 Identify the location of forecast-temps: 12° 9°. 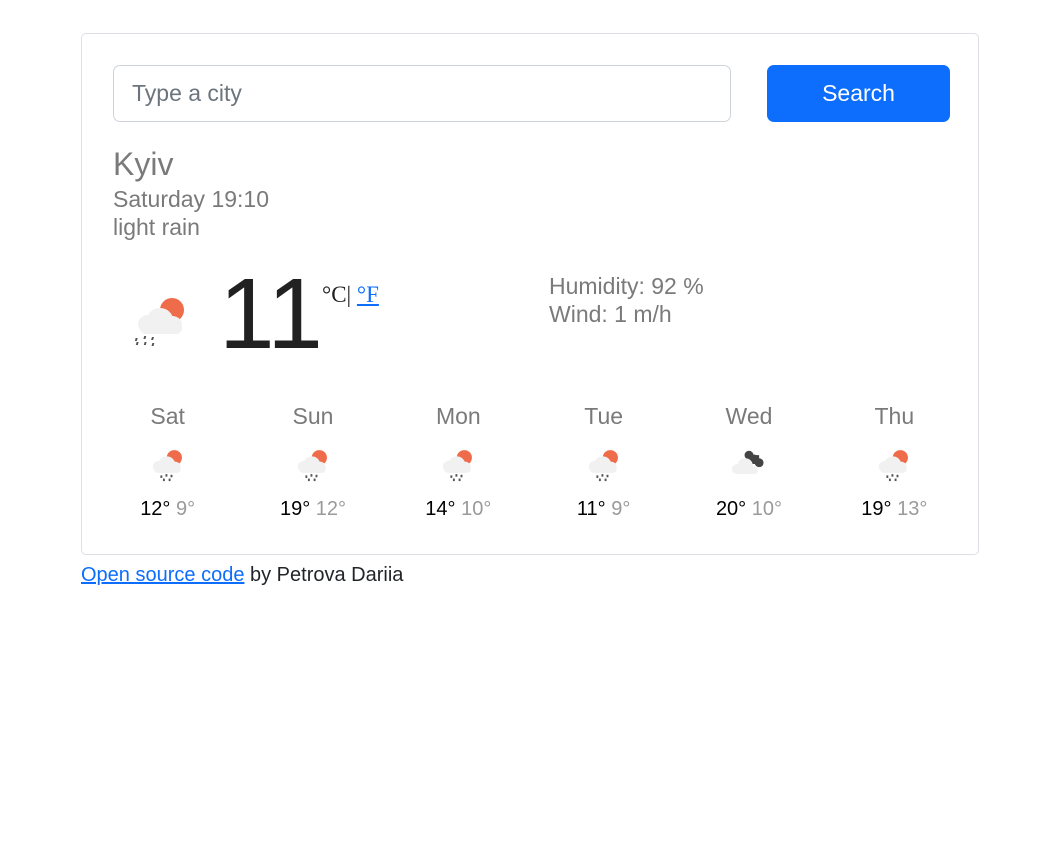
(167, 509).